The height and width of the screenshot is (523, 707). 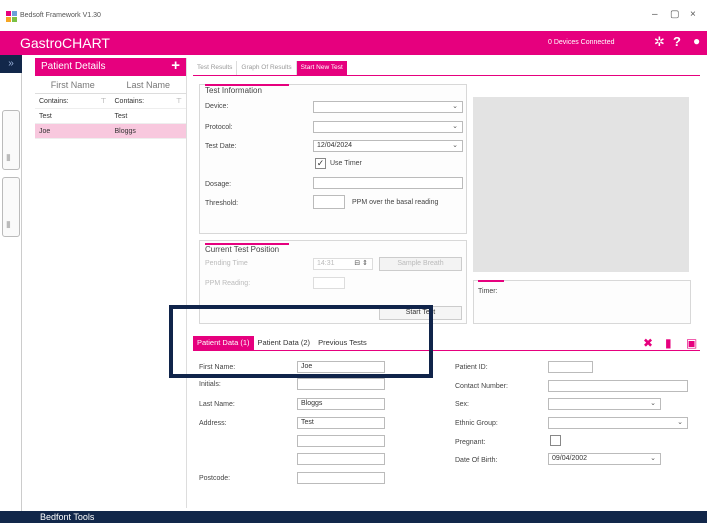 What do you see at coordinates (353, 517) in the screenshot?
I see `bedfont-tools-bar: Bedfont Tools` at bounding box center [353, 517].